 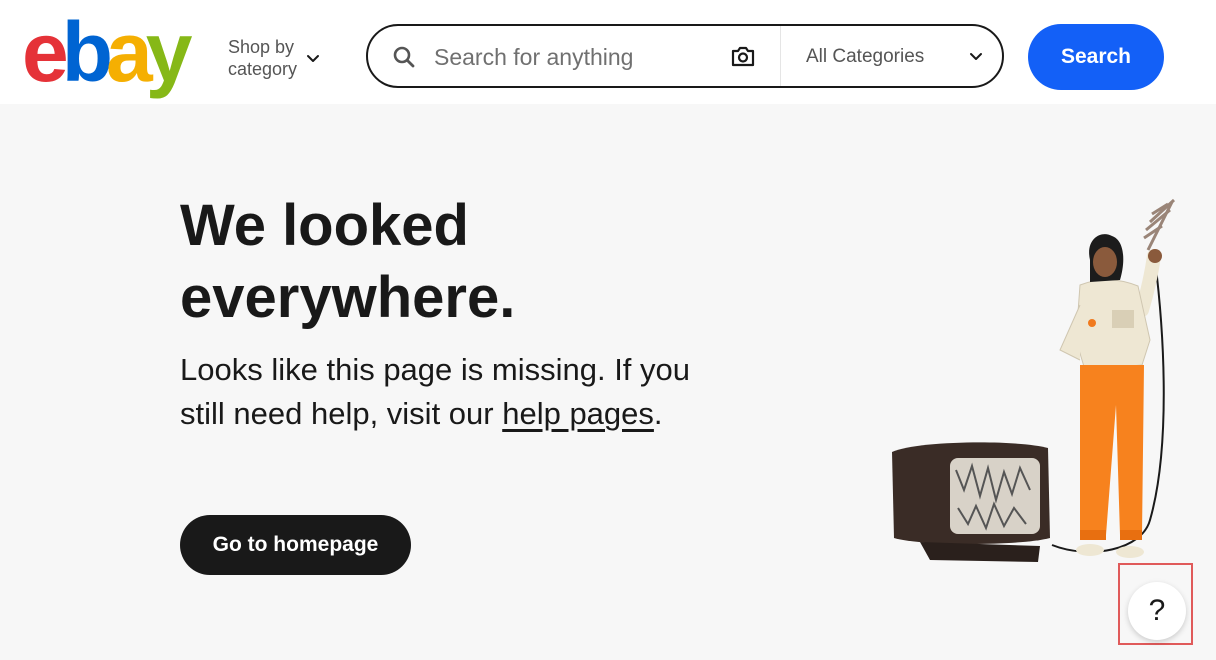 What do you see at coordinates (87, 52) in the screenshot?
I see `logo-letter-b: b` at bounding box center [87, 52].